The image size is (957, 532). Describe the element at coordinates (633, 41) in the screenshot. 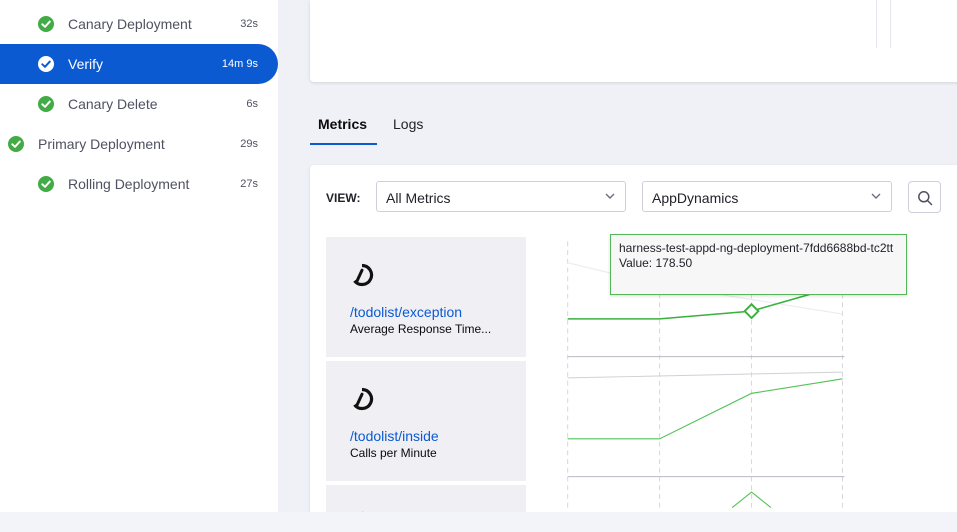

I see `step-details-card` at that location.